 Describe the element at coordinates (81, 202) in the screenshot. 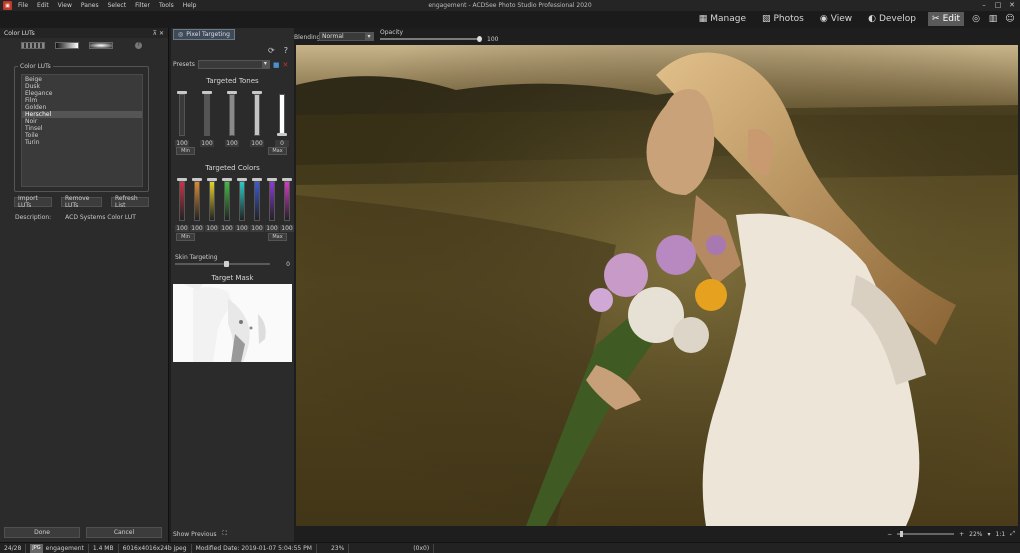

I see `remove-luts-button: Remove LUTs` at that location.